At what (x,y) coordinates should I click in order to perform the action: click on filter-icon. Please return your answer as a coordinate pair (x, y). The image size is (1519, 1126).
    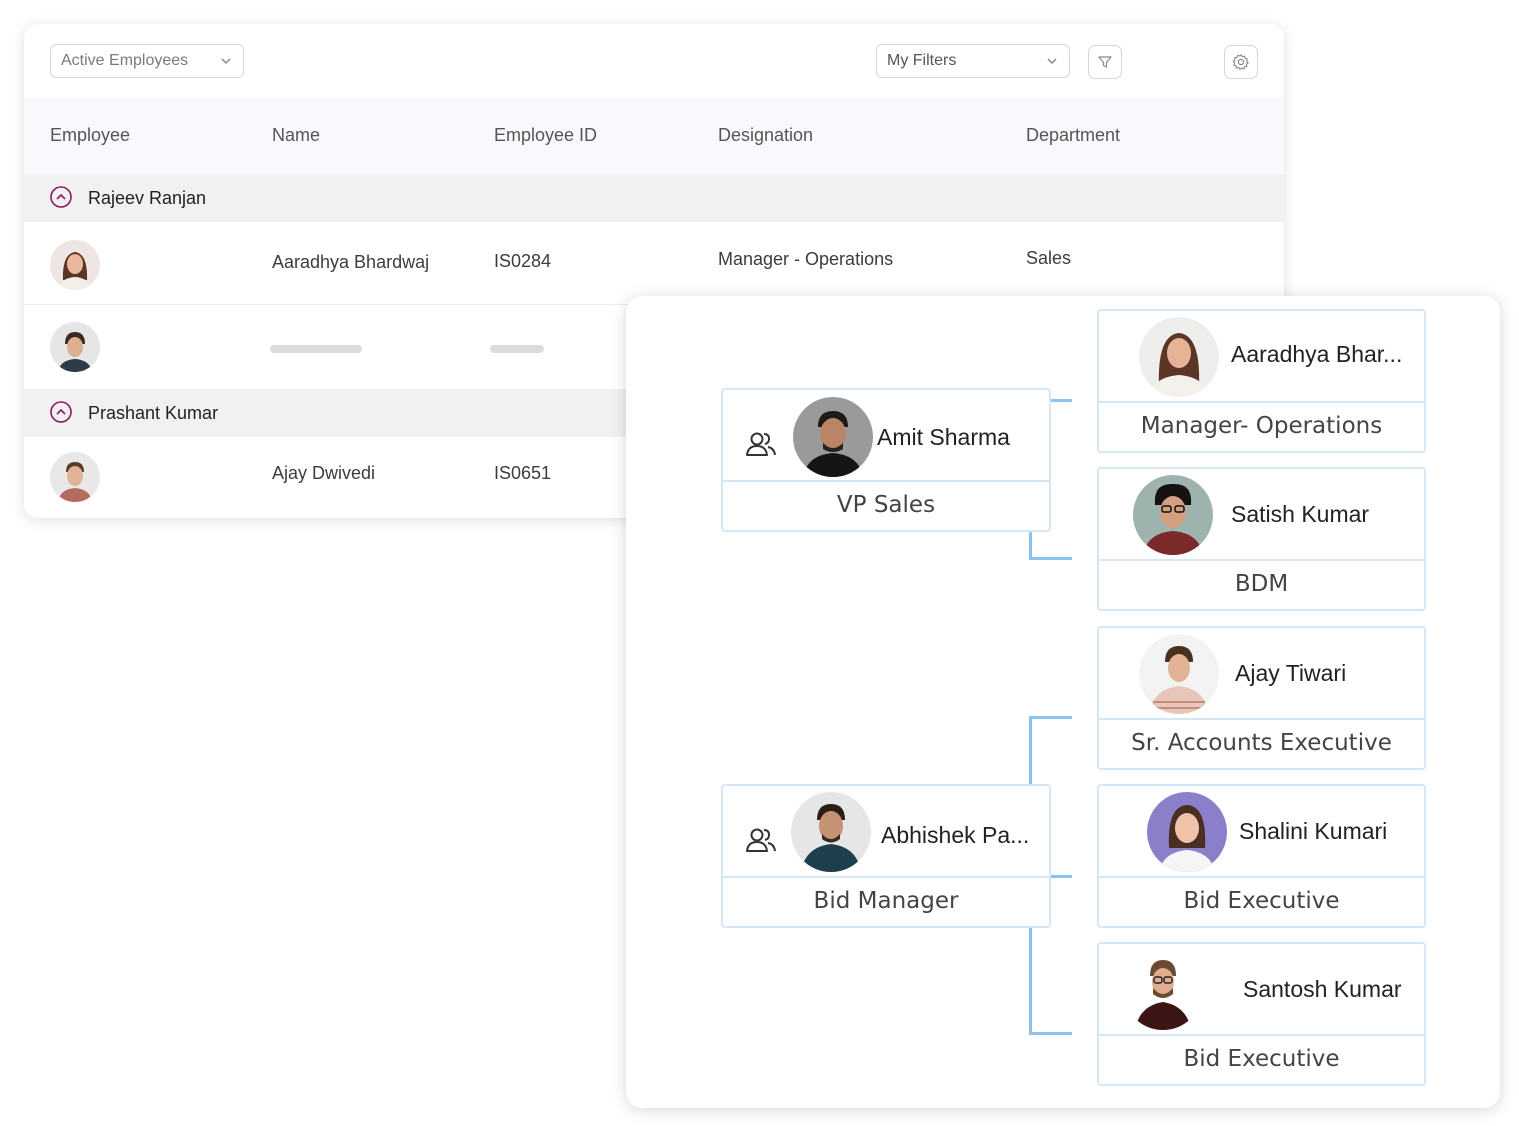
    Looking at the image, I should click on (1105, 62).